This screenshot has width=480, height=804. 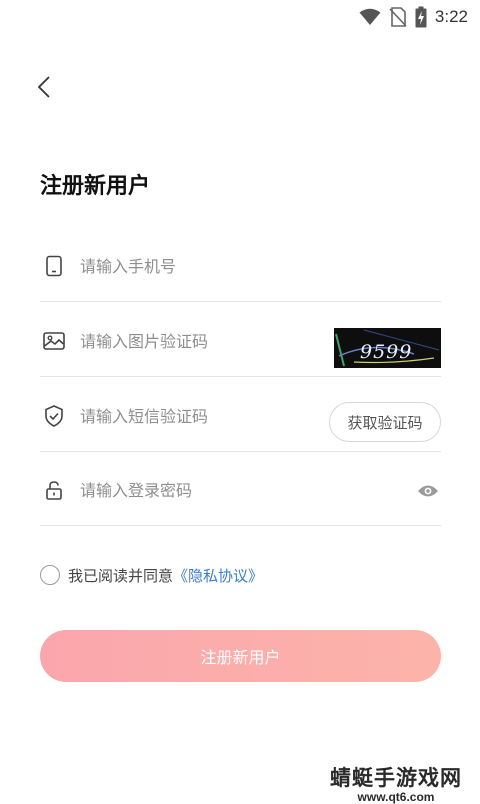 I want to click on wifi-icon, so click(x=370, y=16).